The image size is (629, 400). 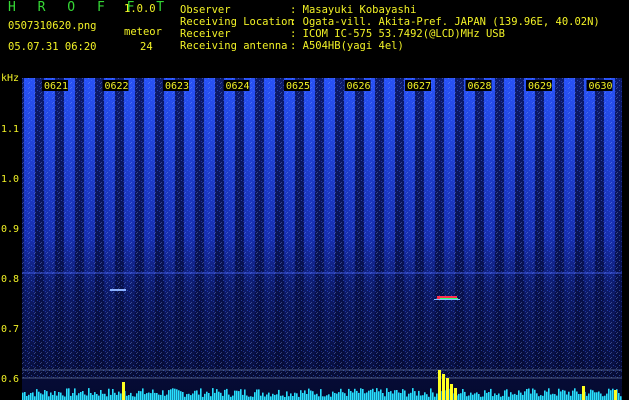 I want to click on y-tick-0-7: 0.7, so click(x=10, y=329).